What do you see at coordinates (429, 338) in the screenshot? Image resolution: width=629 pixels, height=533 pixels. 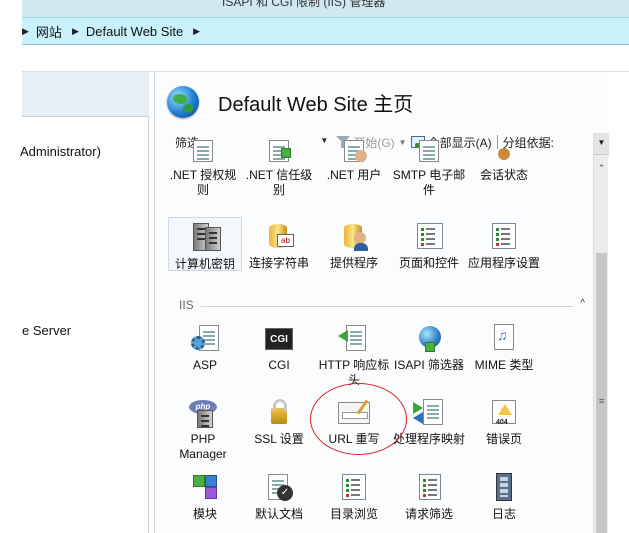 I see `isapi-filter-icon` at bounding box center [429, 338].